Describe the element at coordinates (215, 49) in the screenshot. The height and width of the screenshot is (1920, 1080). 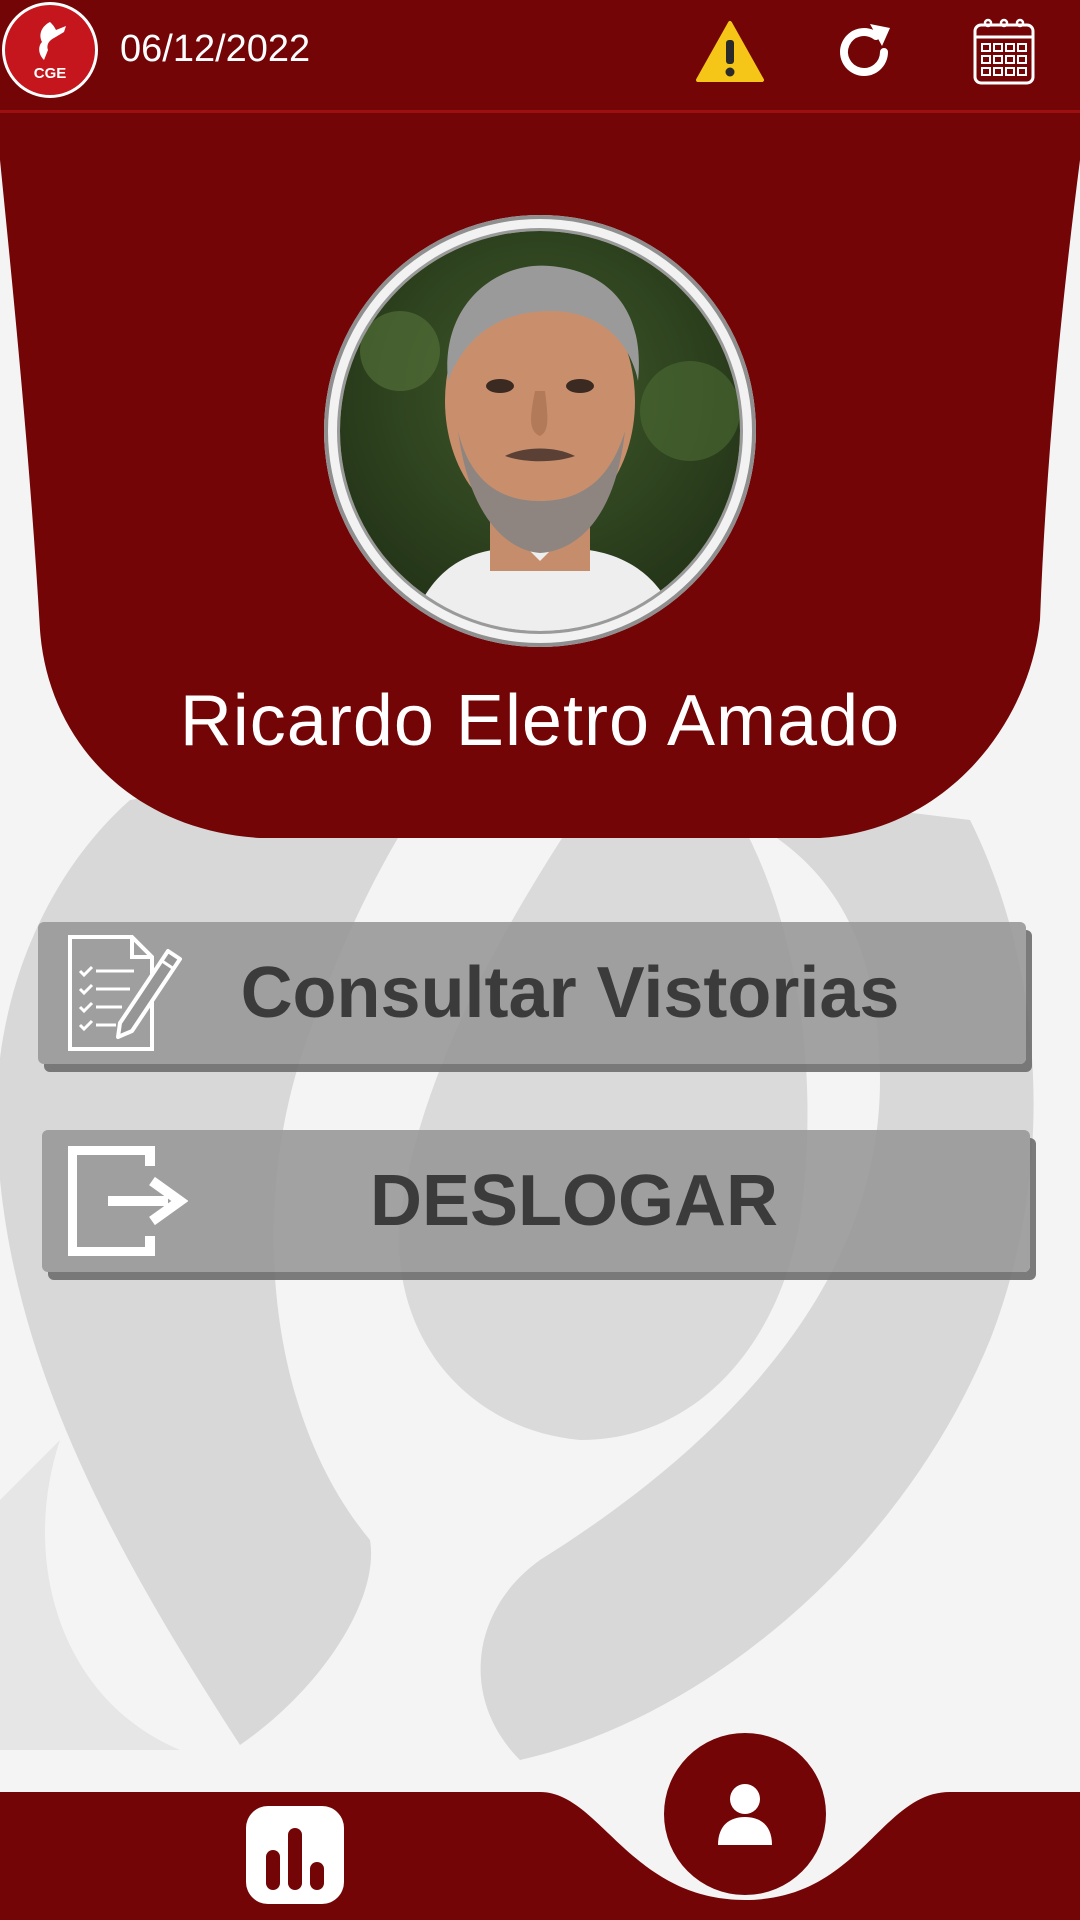
I see `current-date: 06/12/2022` at that location.